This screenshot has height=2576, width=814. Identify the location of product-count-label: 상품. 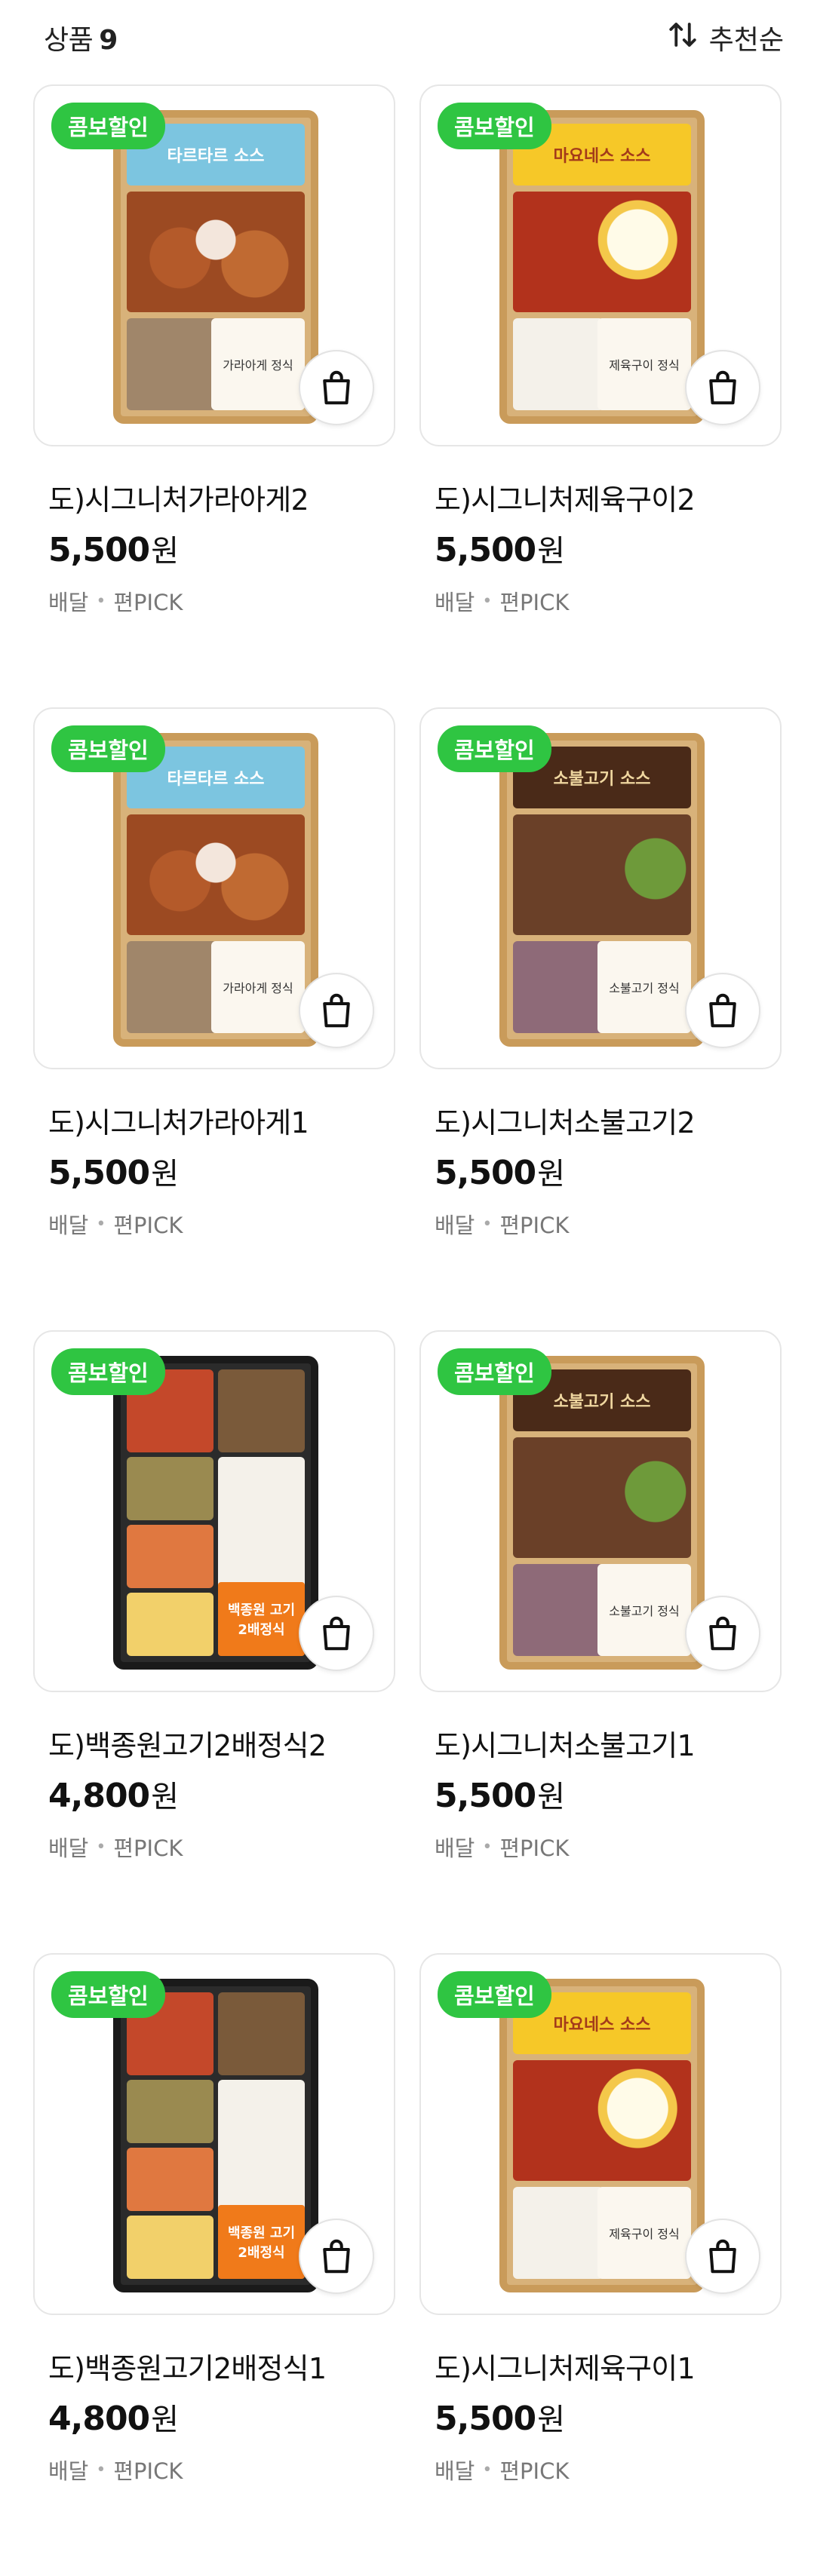
(69, 40).